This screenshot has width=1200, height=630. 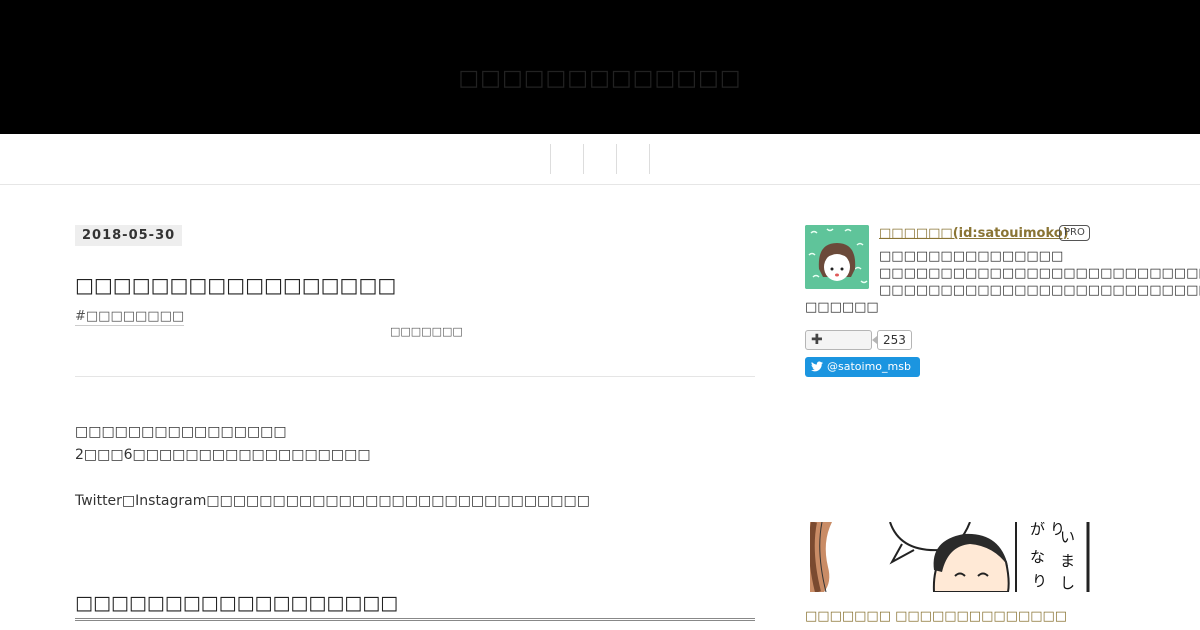 I want to click on profile-description-line: □□□□□□, so click(x=842, y=307).